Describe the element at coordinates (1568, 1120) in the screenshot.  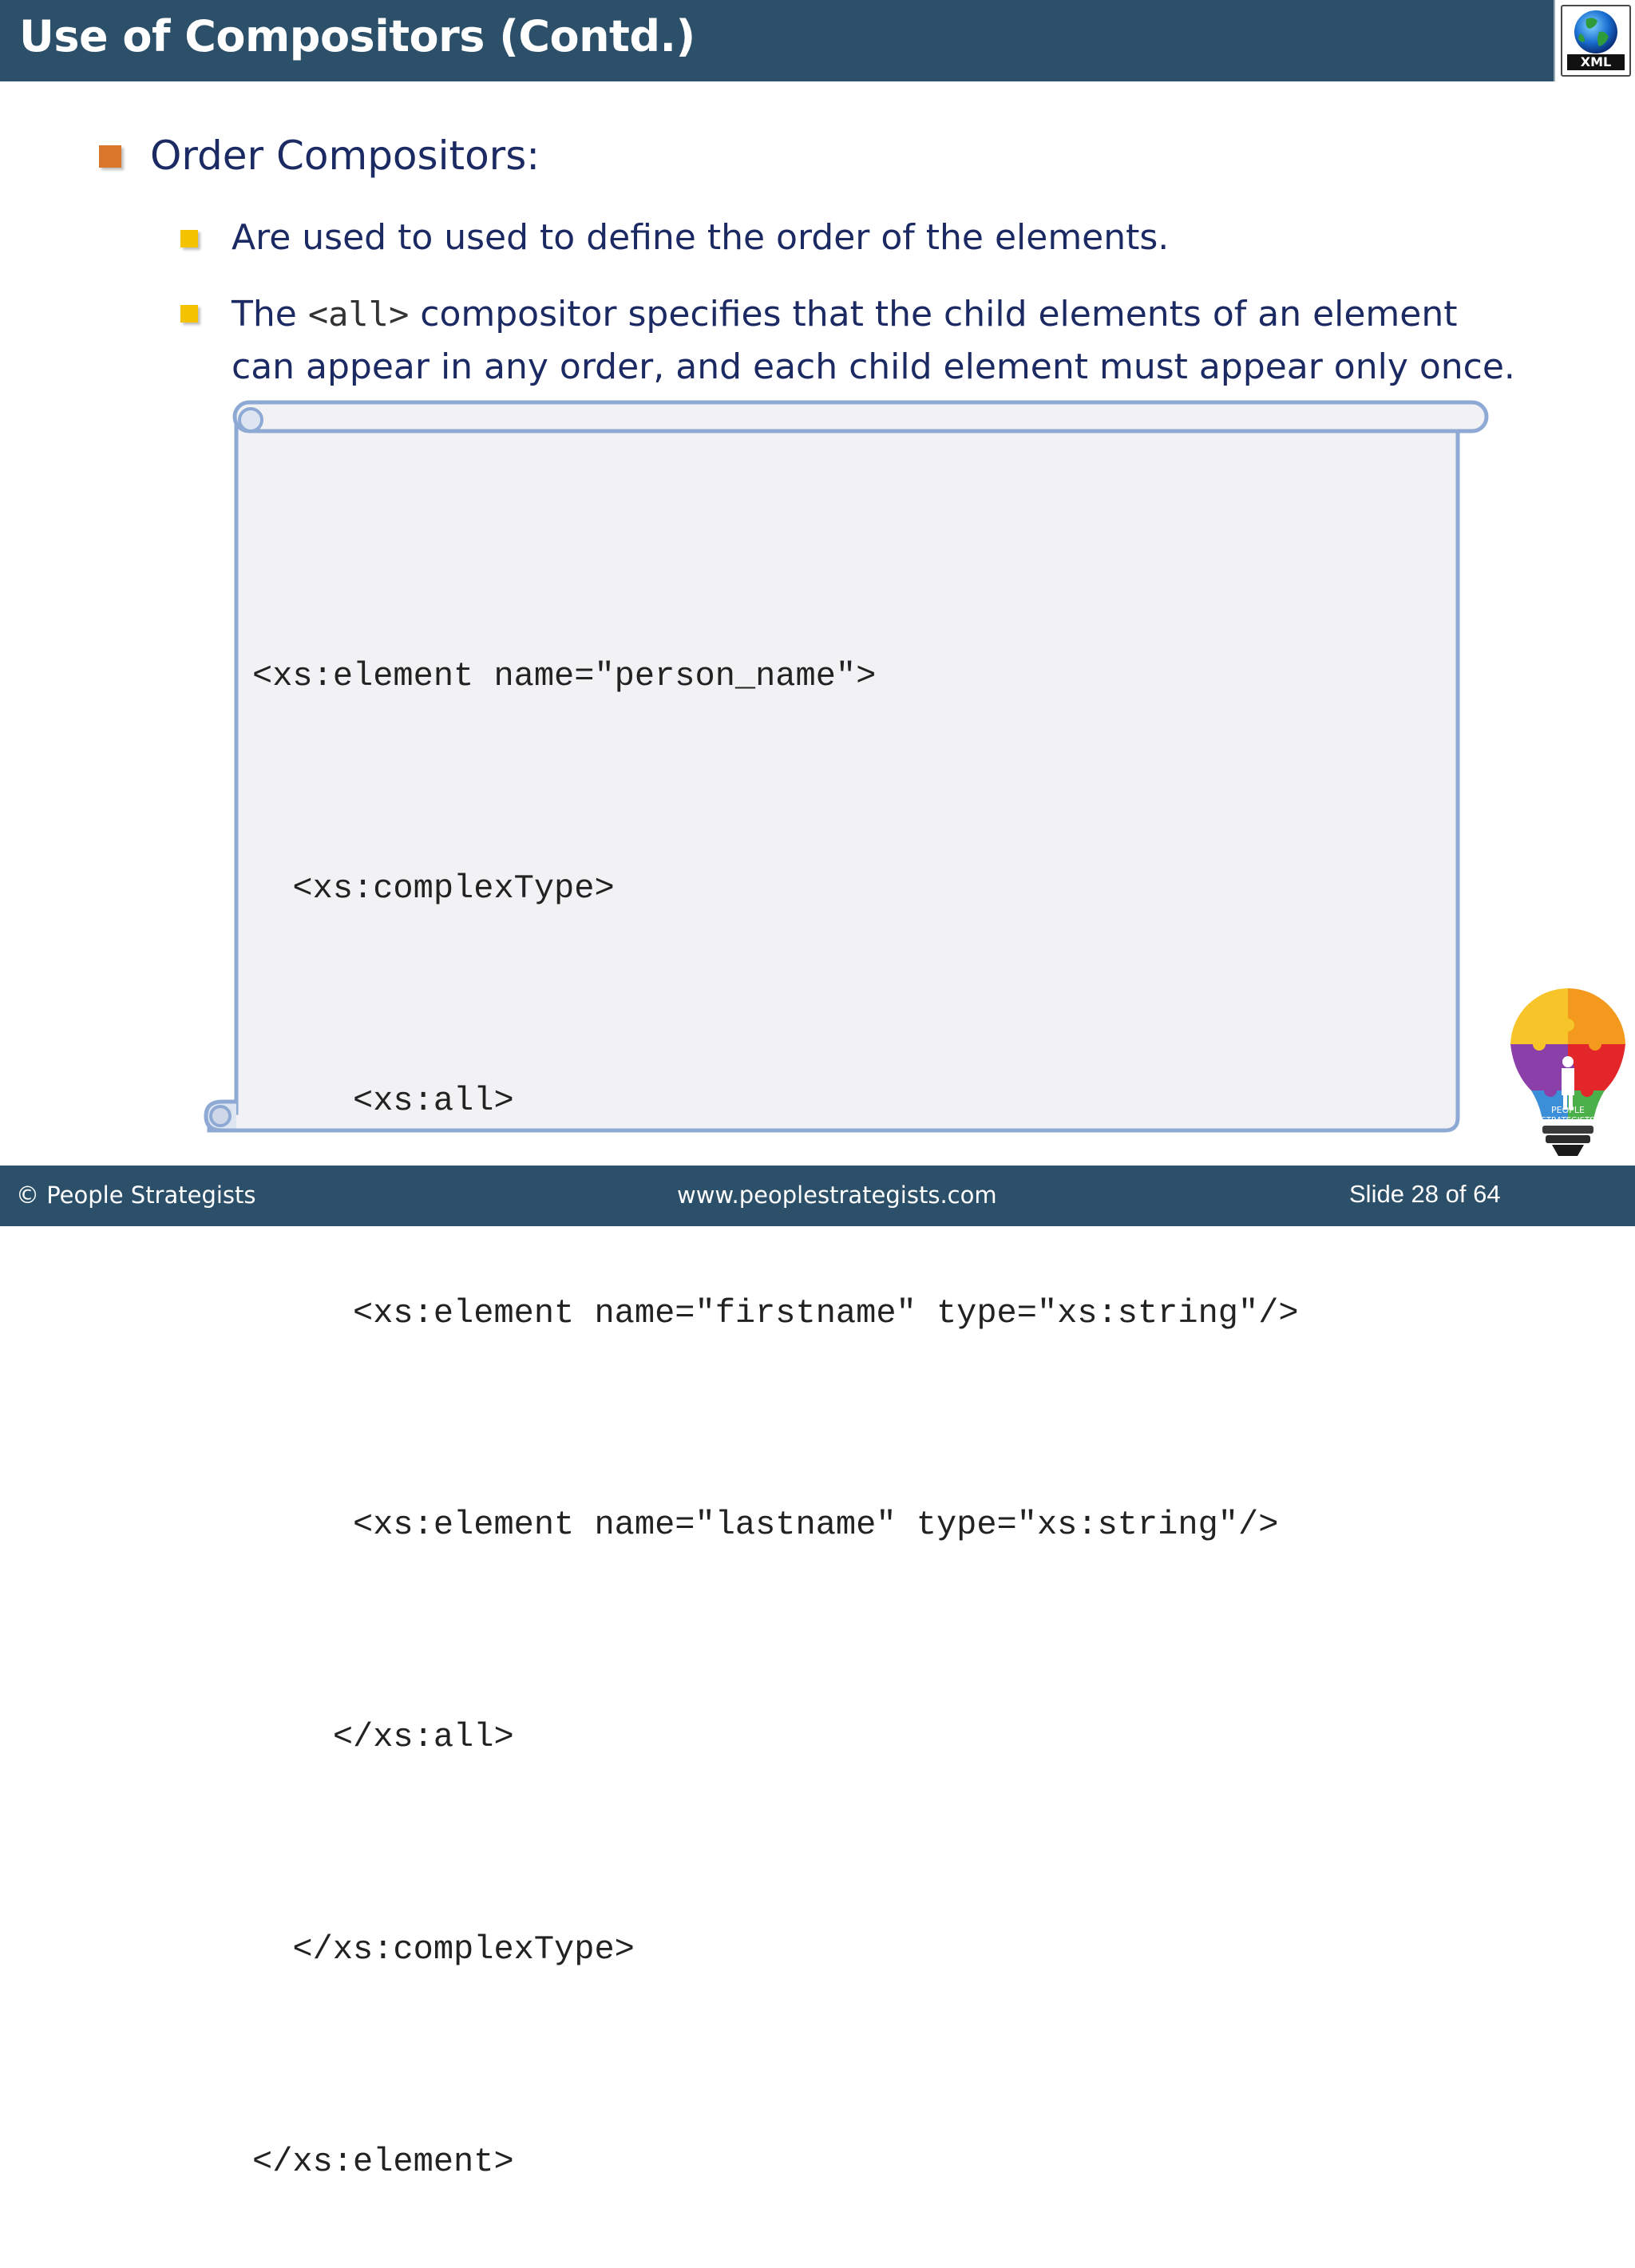
I see `bulb-text-line-2: STRATEGISTS` at that location.